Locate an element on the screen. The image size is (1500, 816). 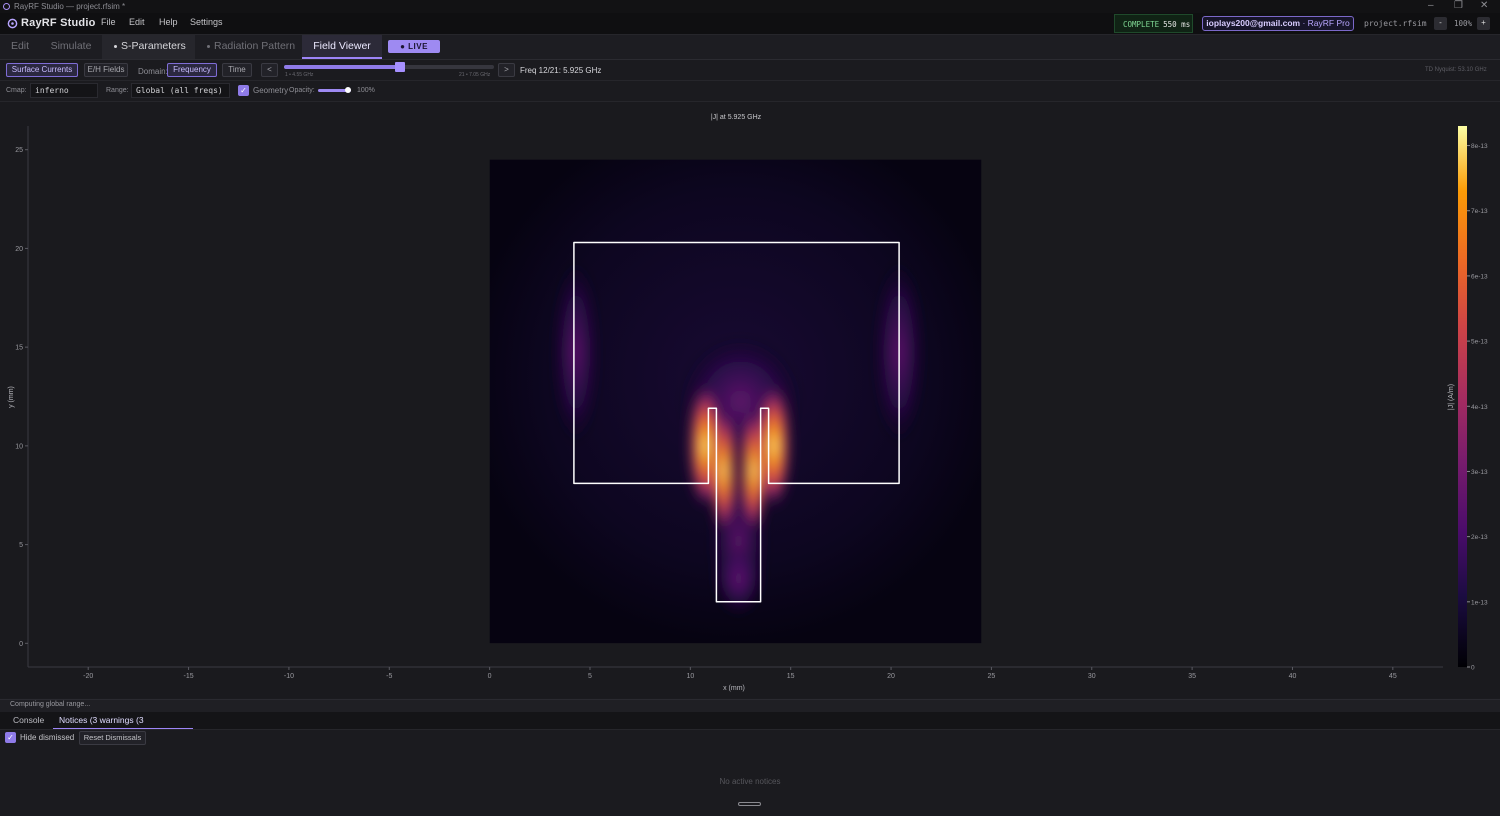
cmap-select: inferno is located at coordinates (64, 90).